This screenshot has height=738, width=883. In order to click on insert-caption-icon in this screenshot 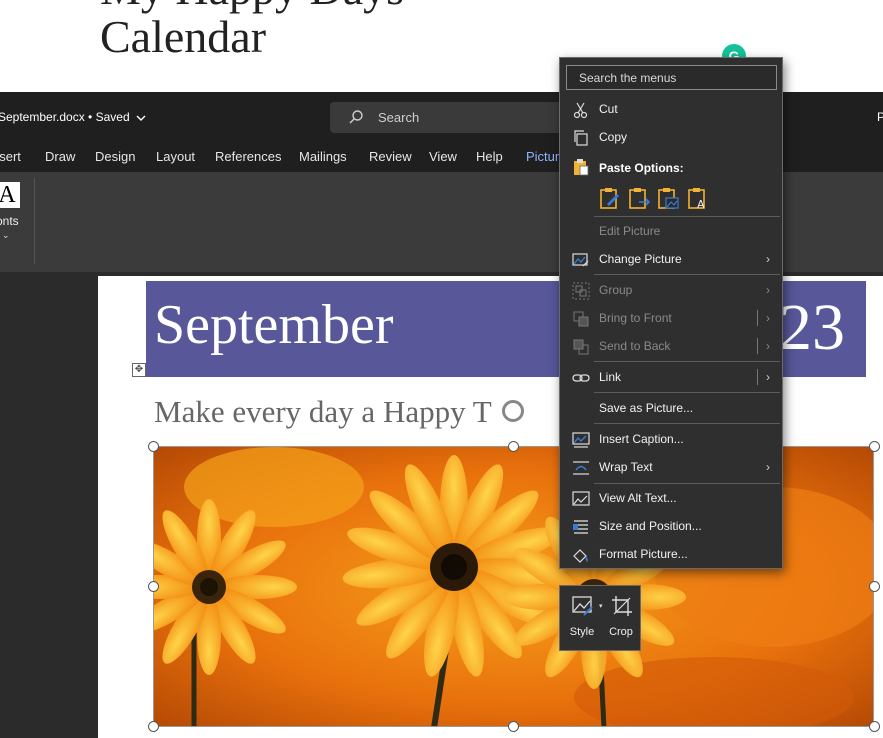, I will do `click(581, 440)`.